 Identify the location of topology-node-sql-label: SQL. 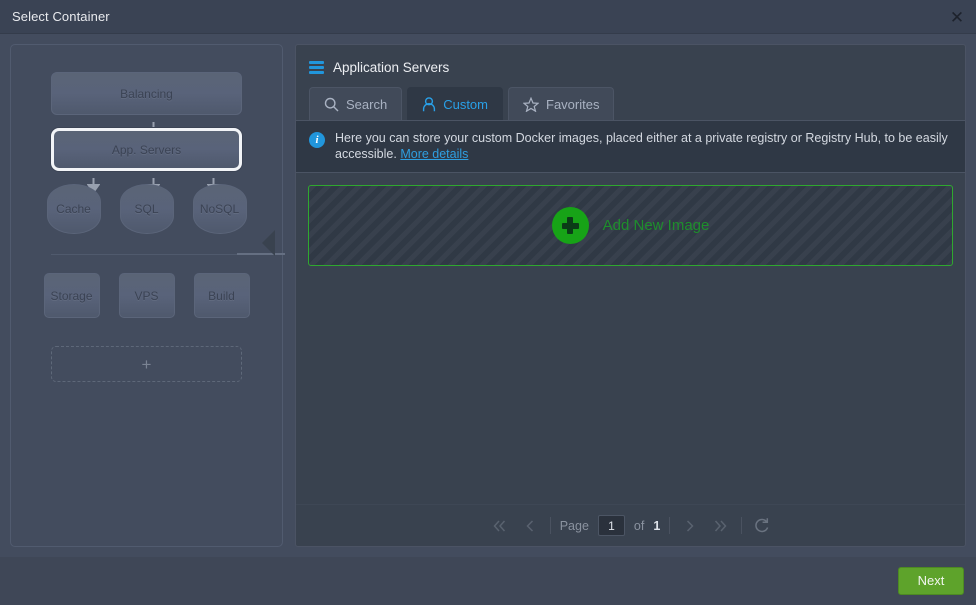
(146, 209).